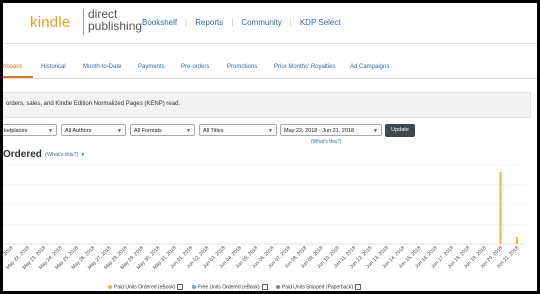 This screenshot has height=294, width=540. I want to click on marketplace-value: ketplaces, so click(16, 131).